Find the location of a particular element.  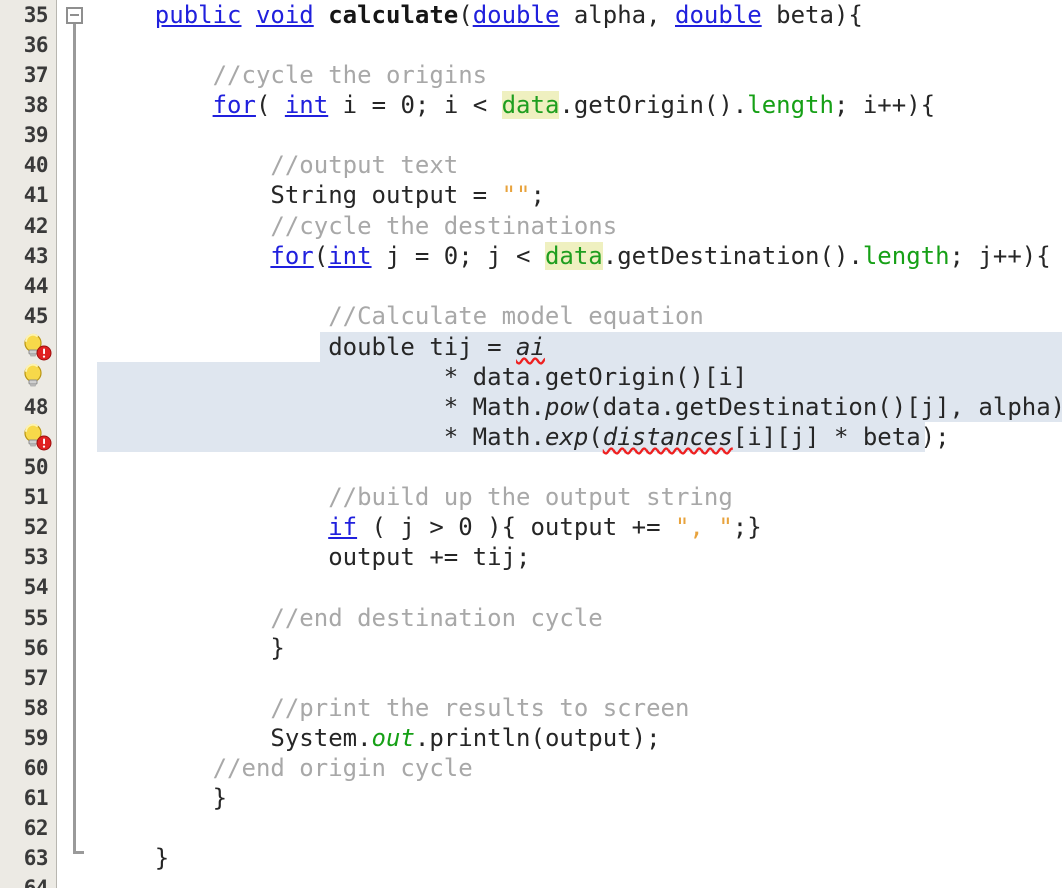

line-number: 44 is located at coordinates (36, 286).